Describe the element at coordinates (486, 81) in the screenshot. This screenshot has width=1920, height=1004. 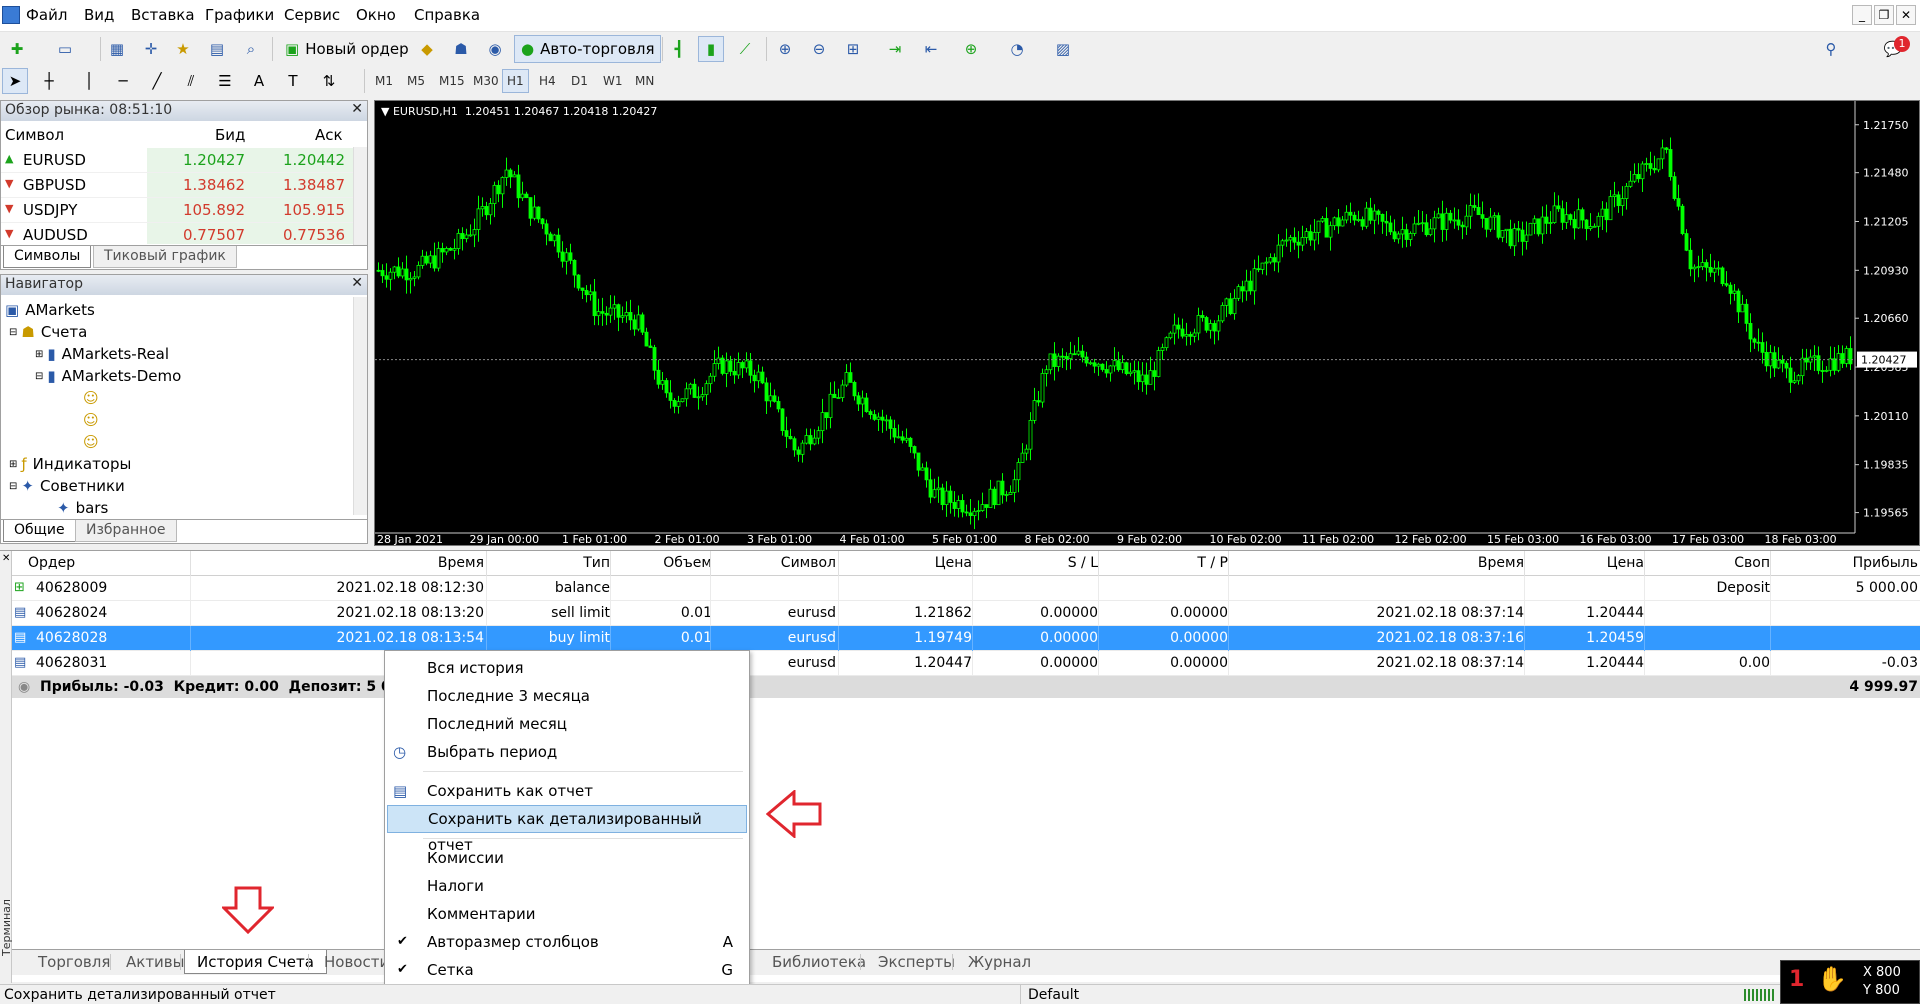
I see `timeframe-m30: M30` at that location.